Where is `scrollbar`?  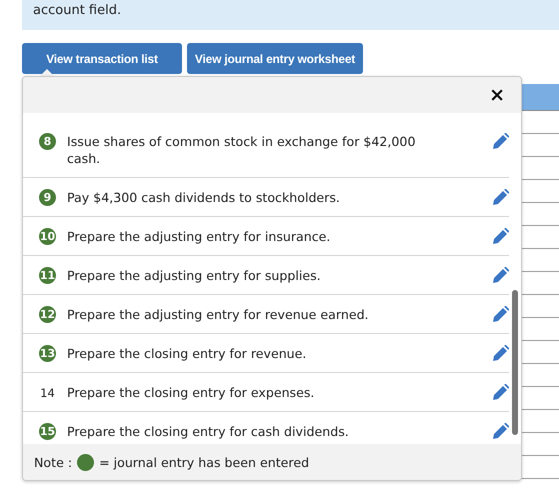 scrollbar is located at coordinates (515, 362).